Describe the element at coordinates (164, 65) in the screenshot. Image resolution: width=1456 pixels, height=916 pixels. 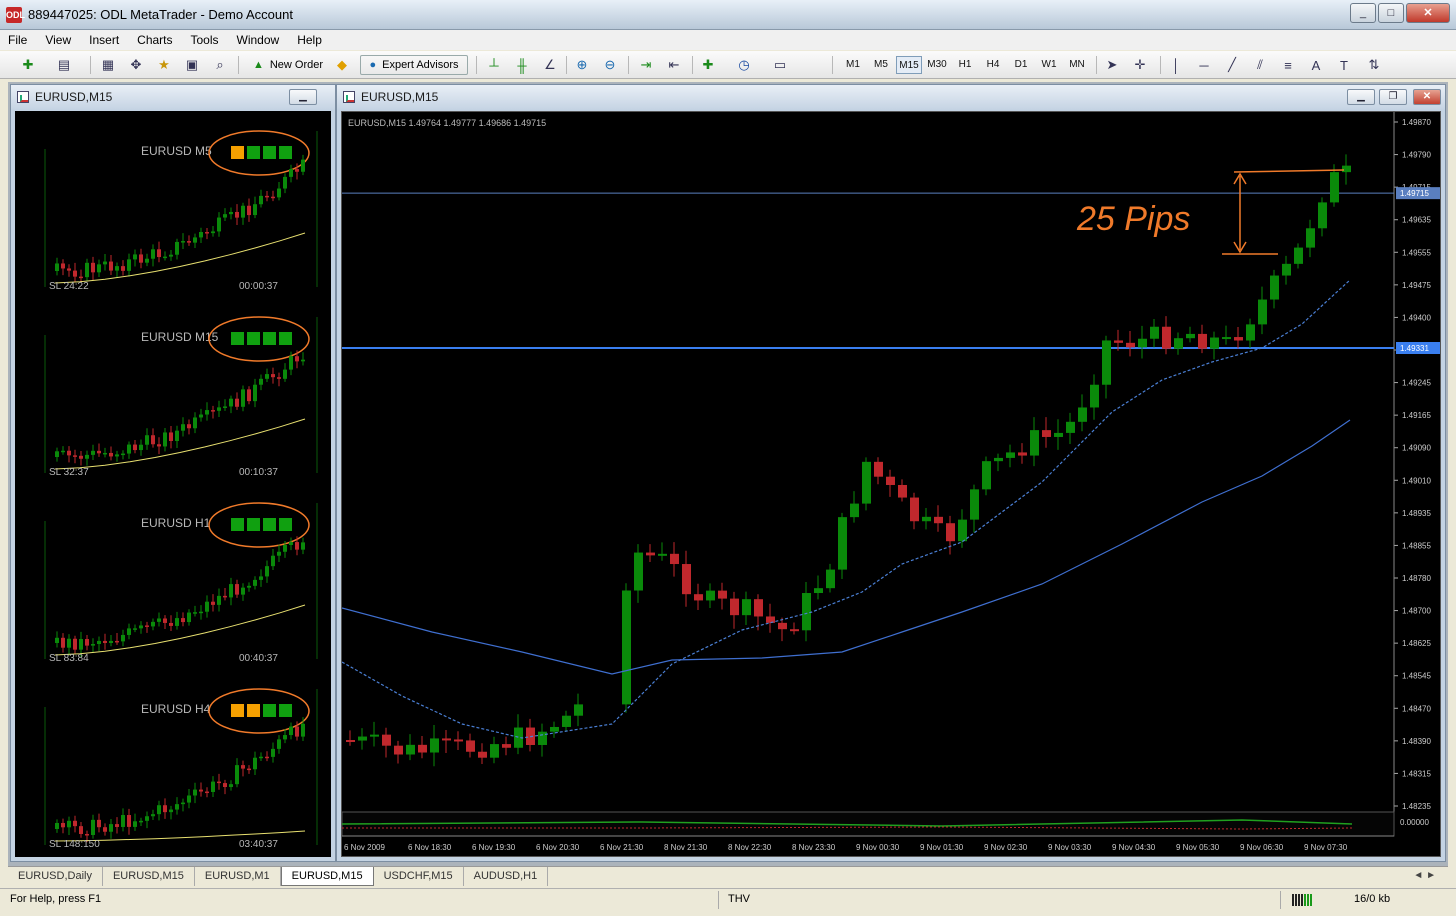
I see `favorites-button: ★` at that location.